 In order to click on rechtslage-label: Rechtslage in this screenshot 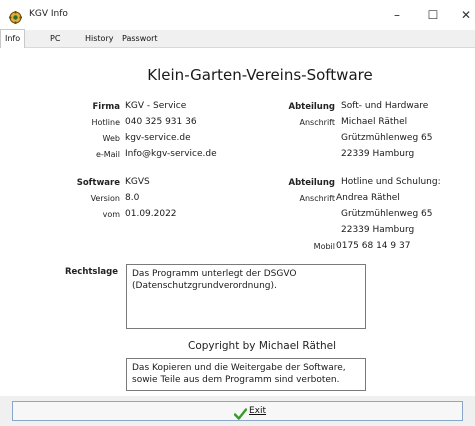, I will do `click(91, 272)`.